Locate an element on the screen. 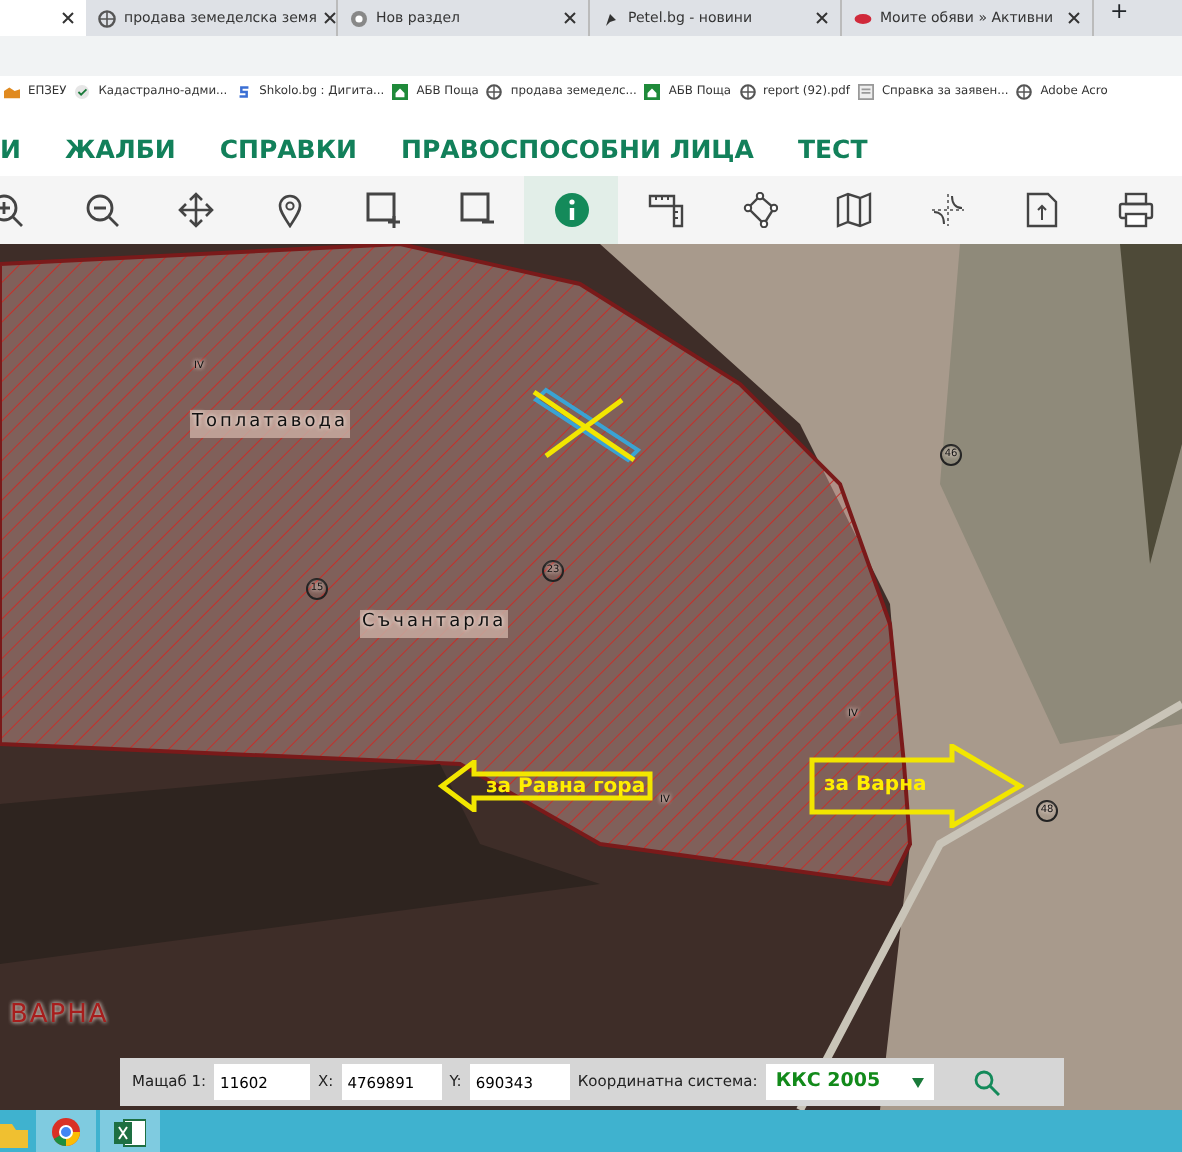 This screenshot has height=1152, width=1182. menu-item: ПРАВОСПОСОБНИ ЛИЦА is located at coordinates (577, 150).